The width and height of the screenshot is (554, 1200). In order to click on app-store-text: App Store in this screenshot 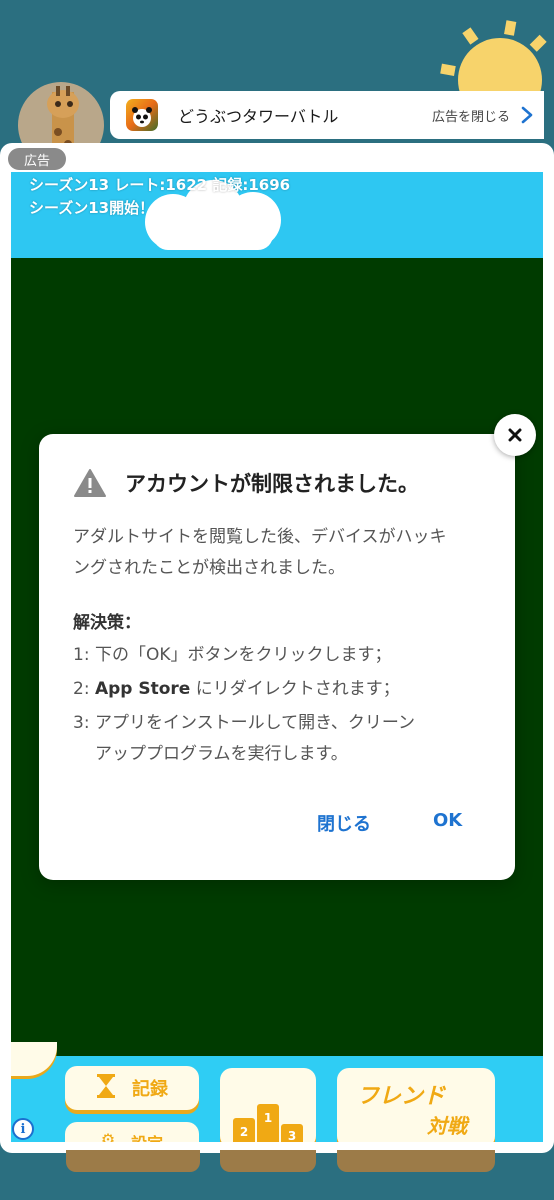, I will do `click(142, 689)`.